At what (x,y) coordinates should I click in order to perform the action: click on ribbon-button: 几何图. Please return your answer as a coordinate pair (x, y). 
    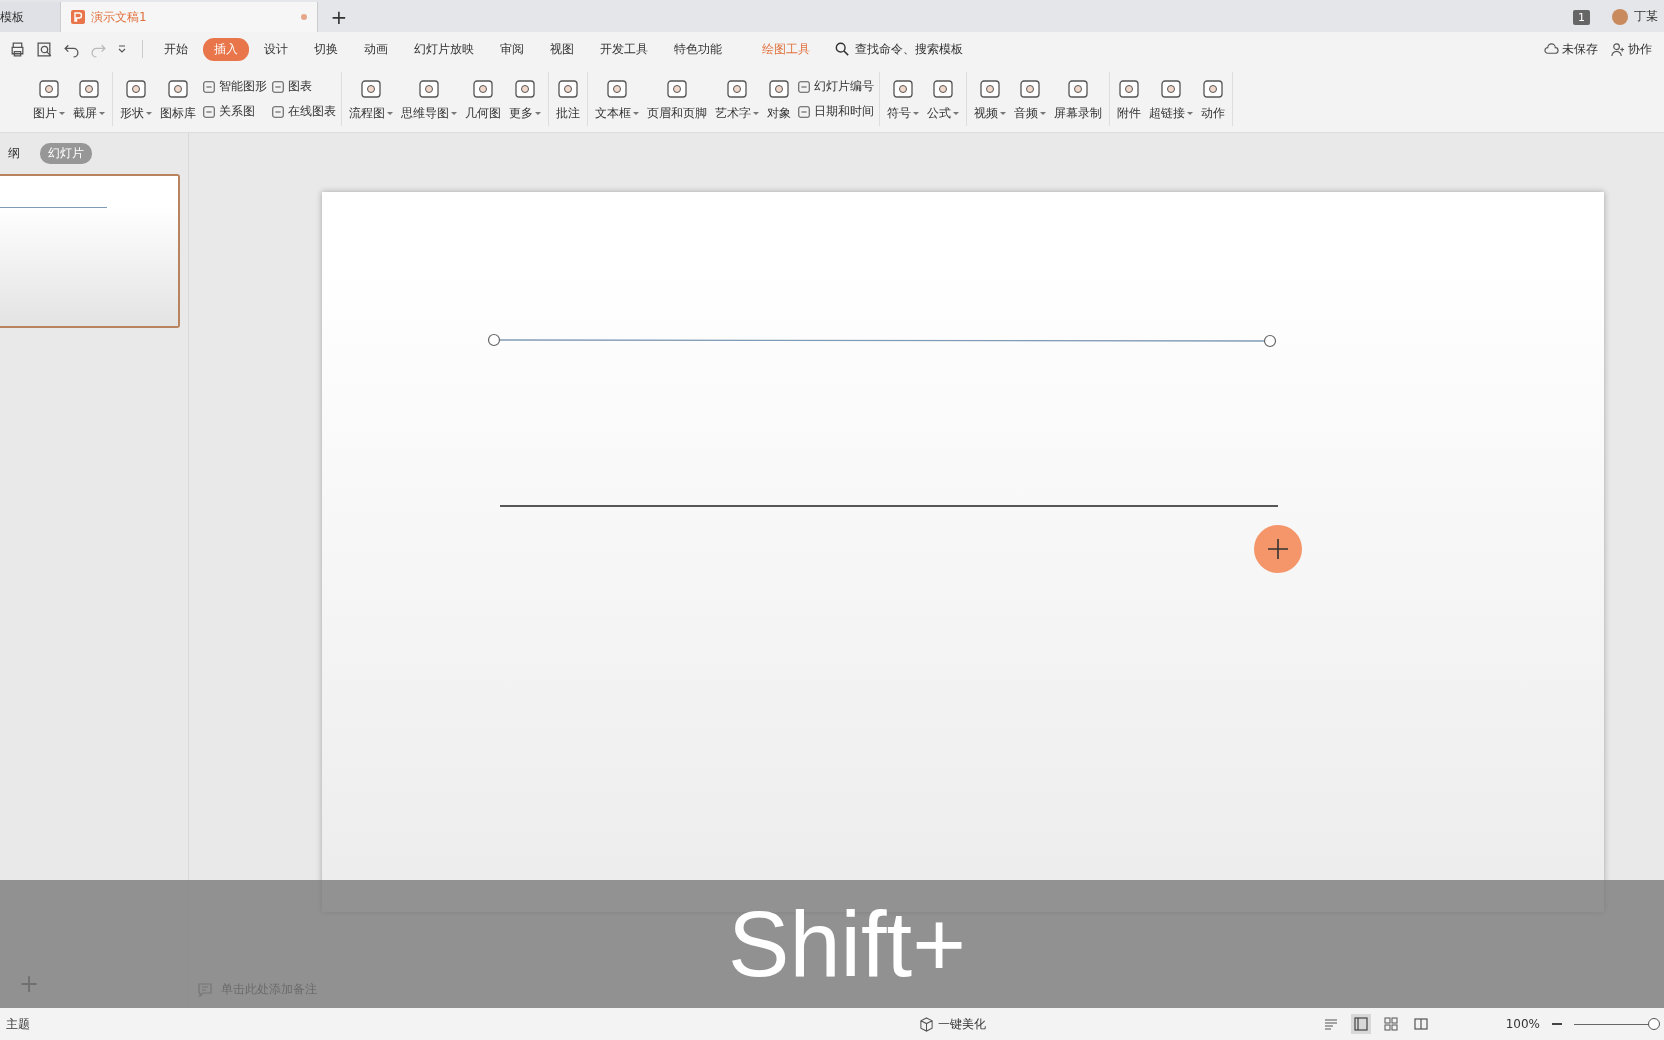
    Looking at the image, I should click on (483, 99).